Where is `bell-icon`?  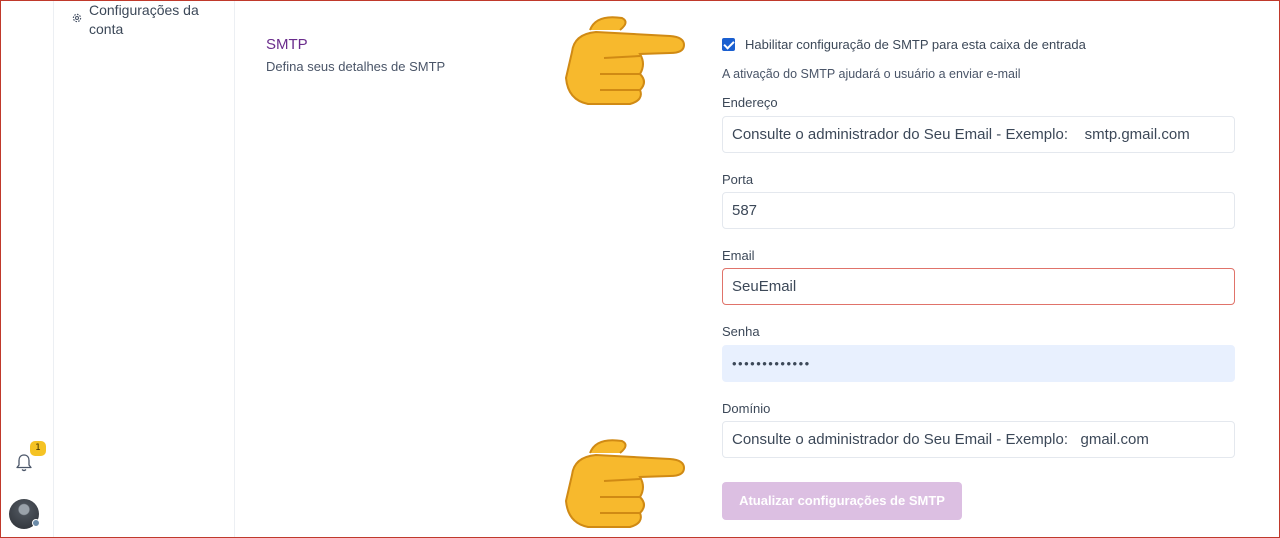
bell-icon is located at coordinates (24, 463).